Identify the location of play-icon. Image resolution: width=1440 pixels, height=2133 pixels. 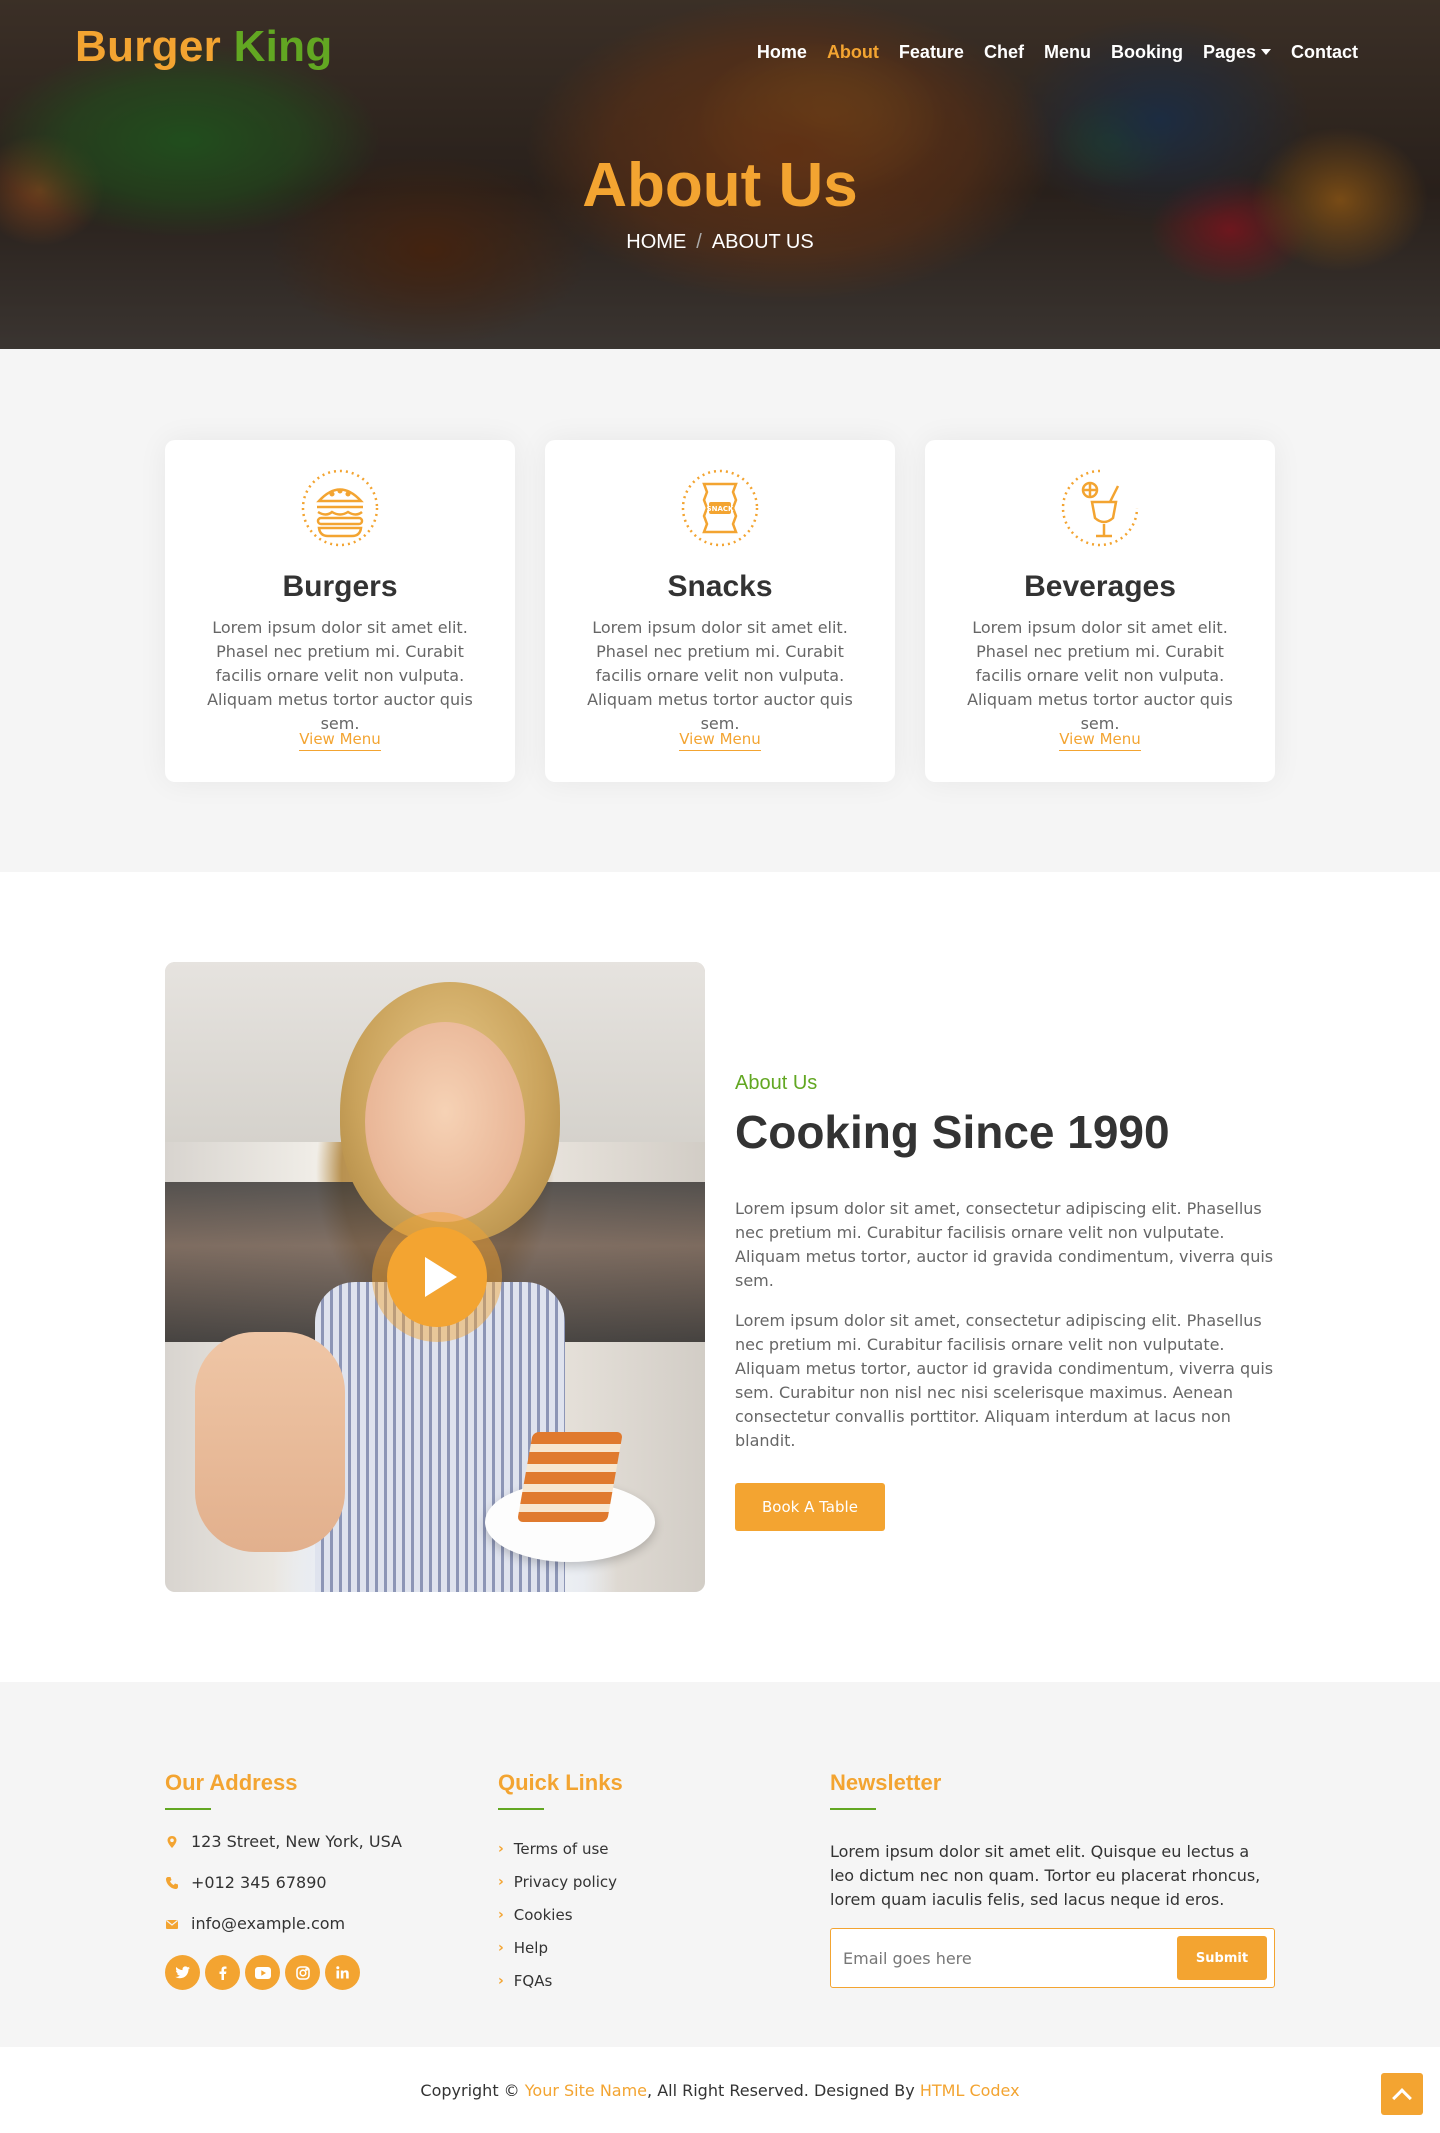
(441, 1277).